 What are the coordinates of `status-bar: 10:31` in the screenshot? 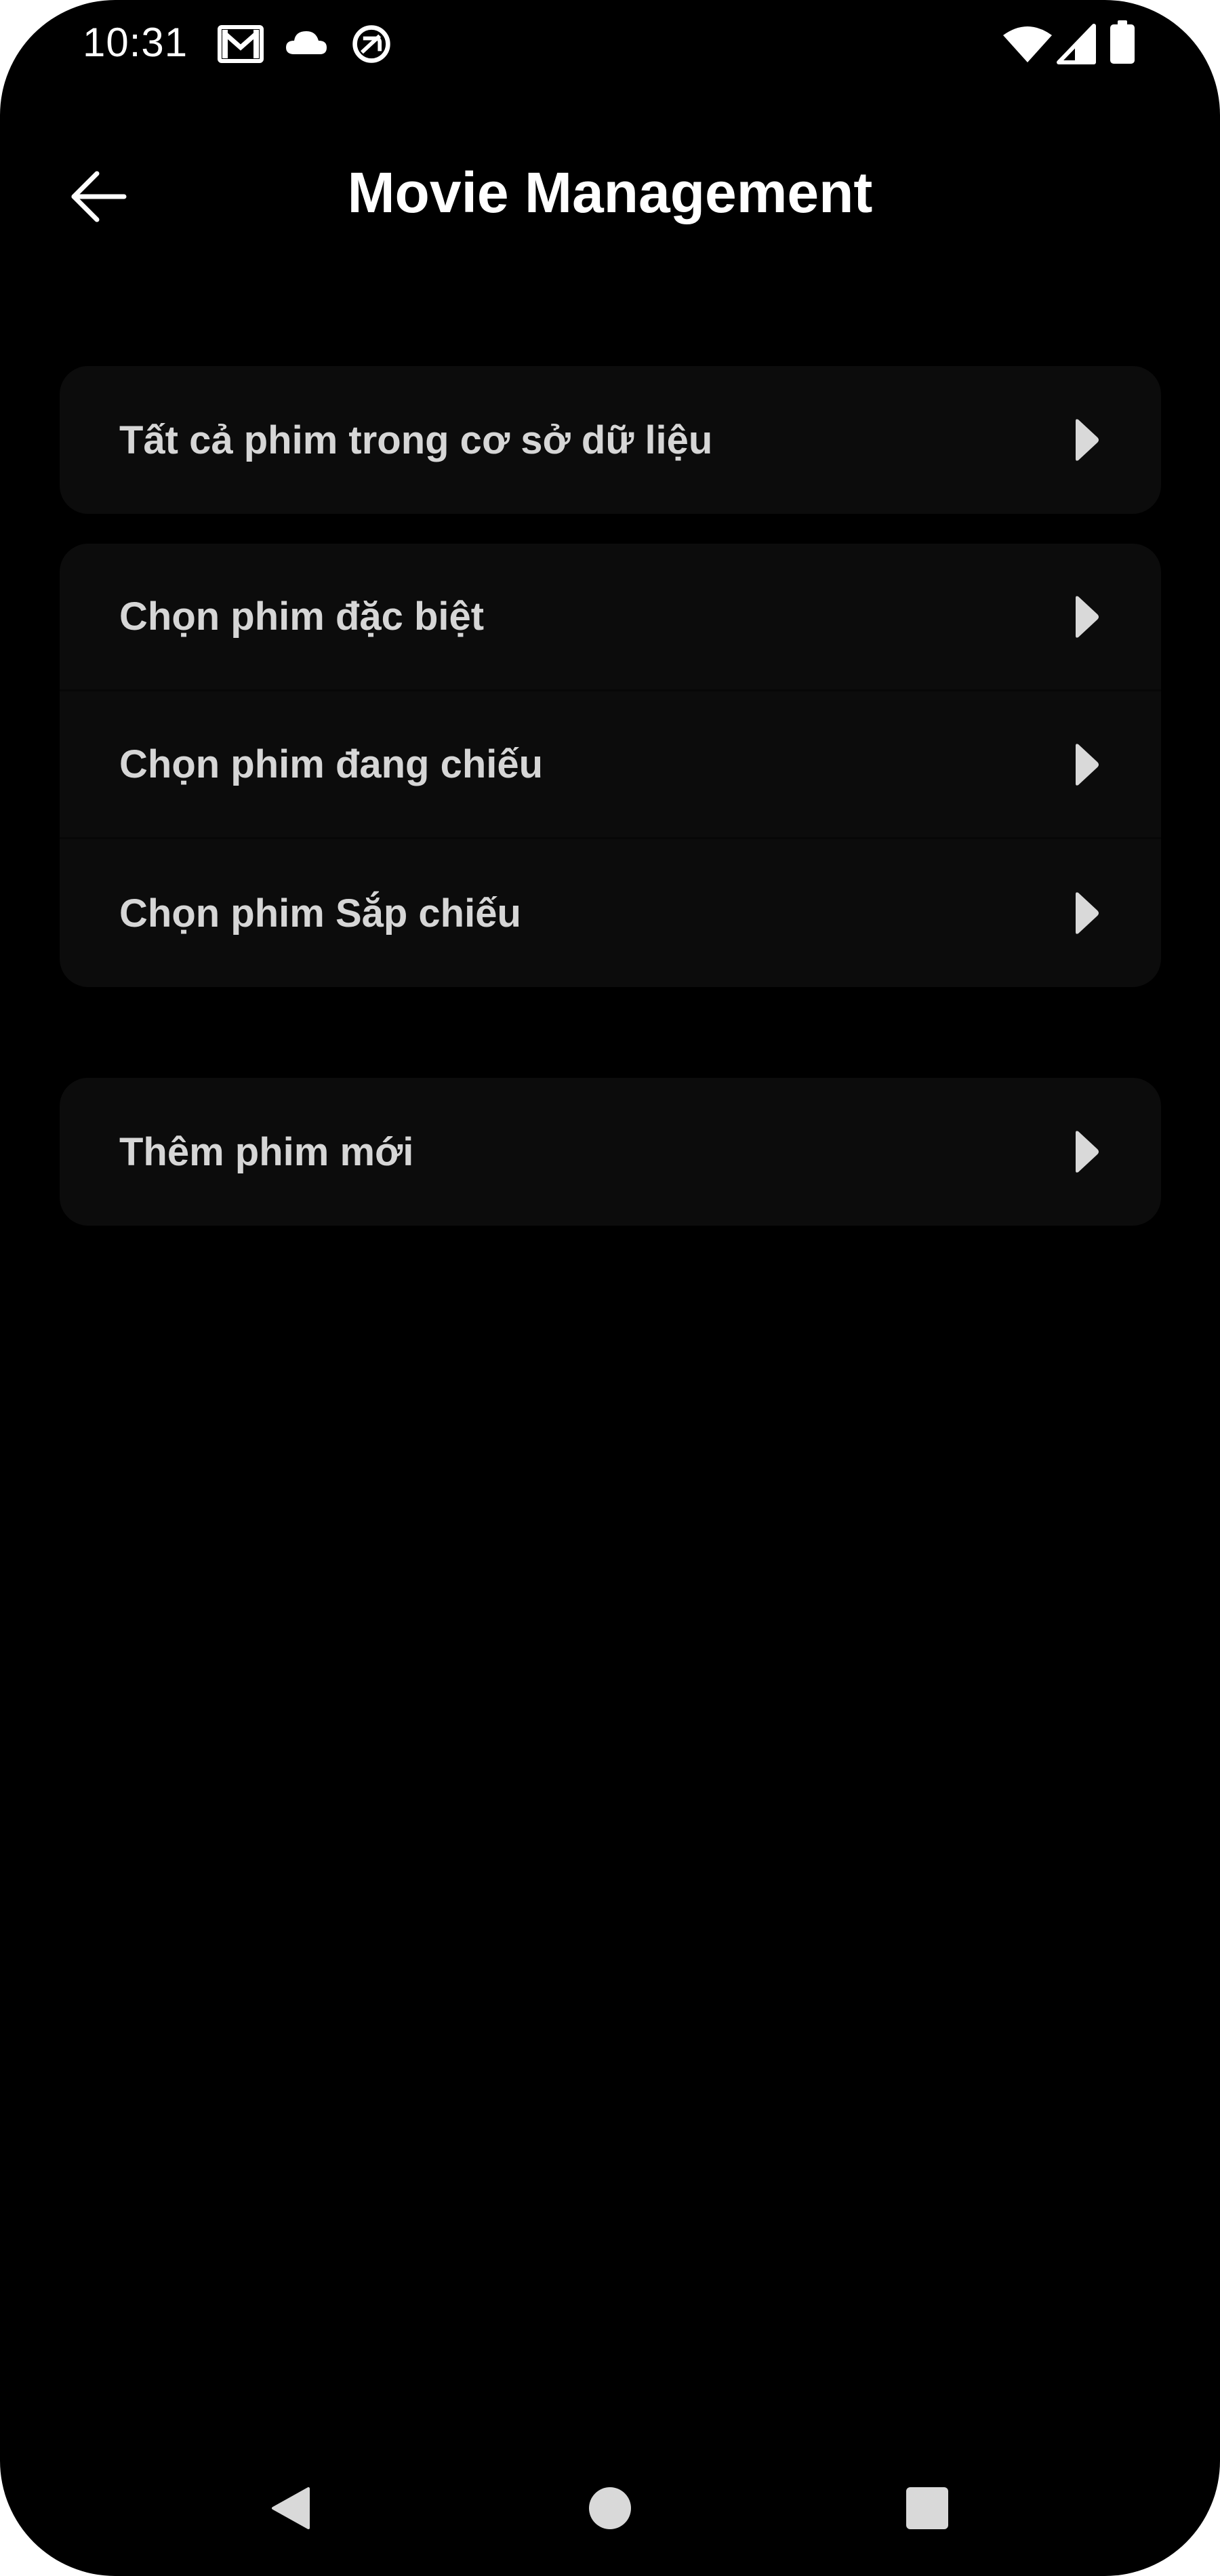 It's located at (610, 44).